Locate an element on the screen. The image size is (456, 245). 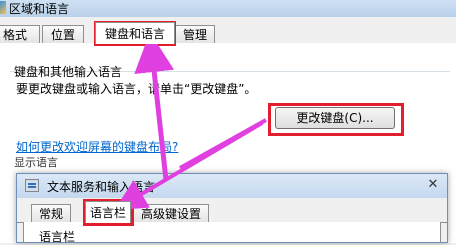
dialog-tab-language-bar: 语言栏 is located at coordinates (108, 212).